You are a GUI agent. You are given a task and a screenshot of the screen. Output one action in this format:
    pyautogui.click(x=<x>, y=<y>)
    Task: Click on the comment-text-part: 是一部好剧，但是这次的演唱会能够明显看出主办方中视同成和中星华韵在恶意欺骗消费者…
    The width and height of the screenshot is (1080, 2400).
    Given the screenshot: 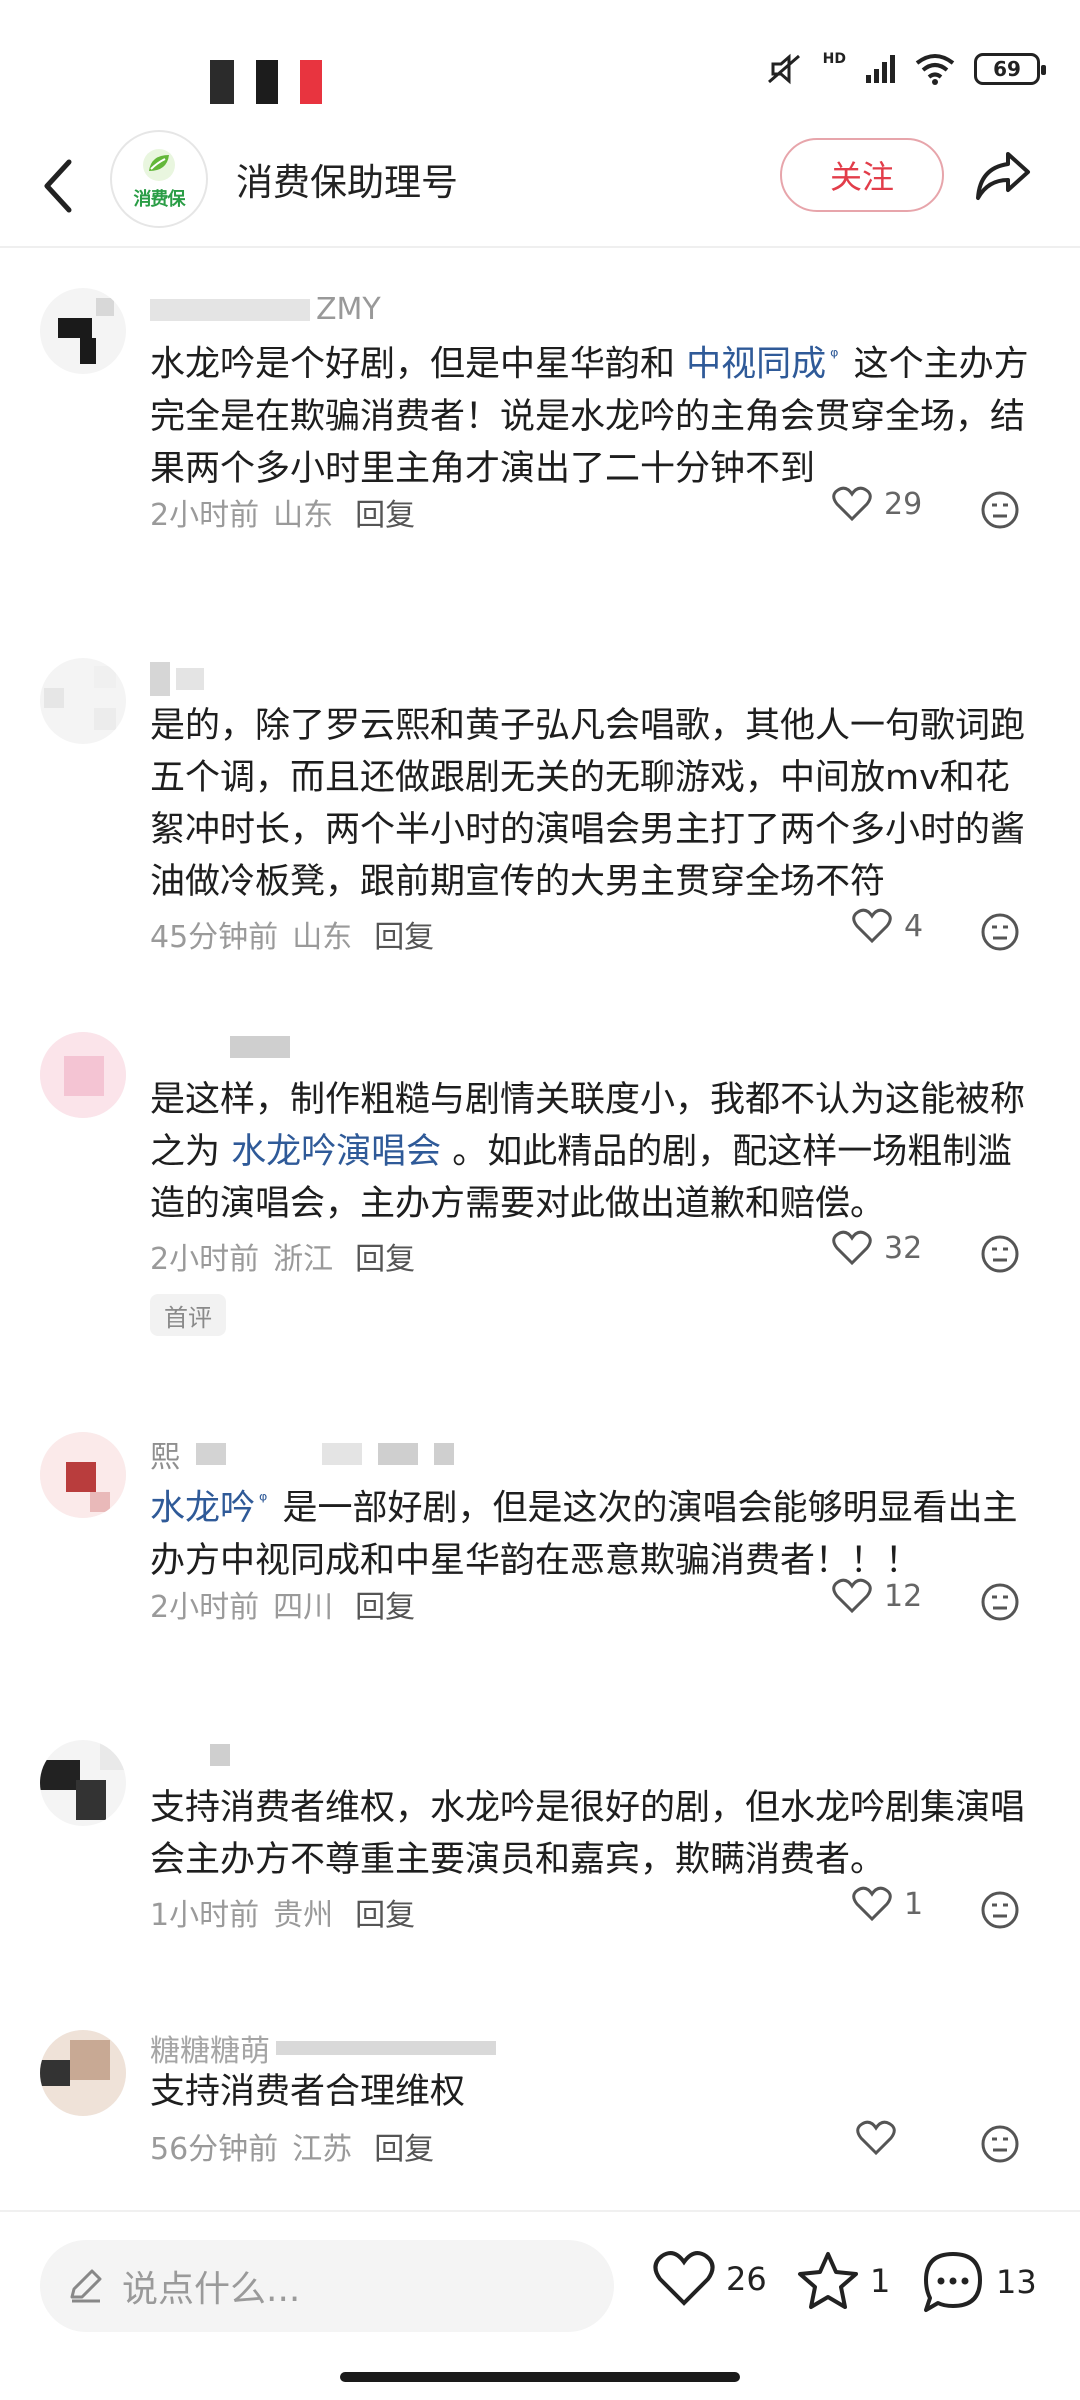 What is the action you would take?
    pyautogui.click(x=584, y=1534)
    